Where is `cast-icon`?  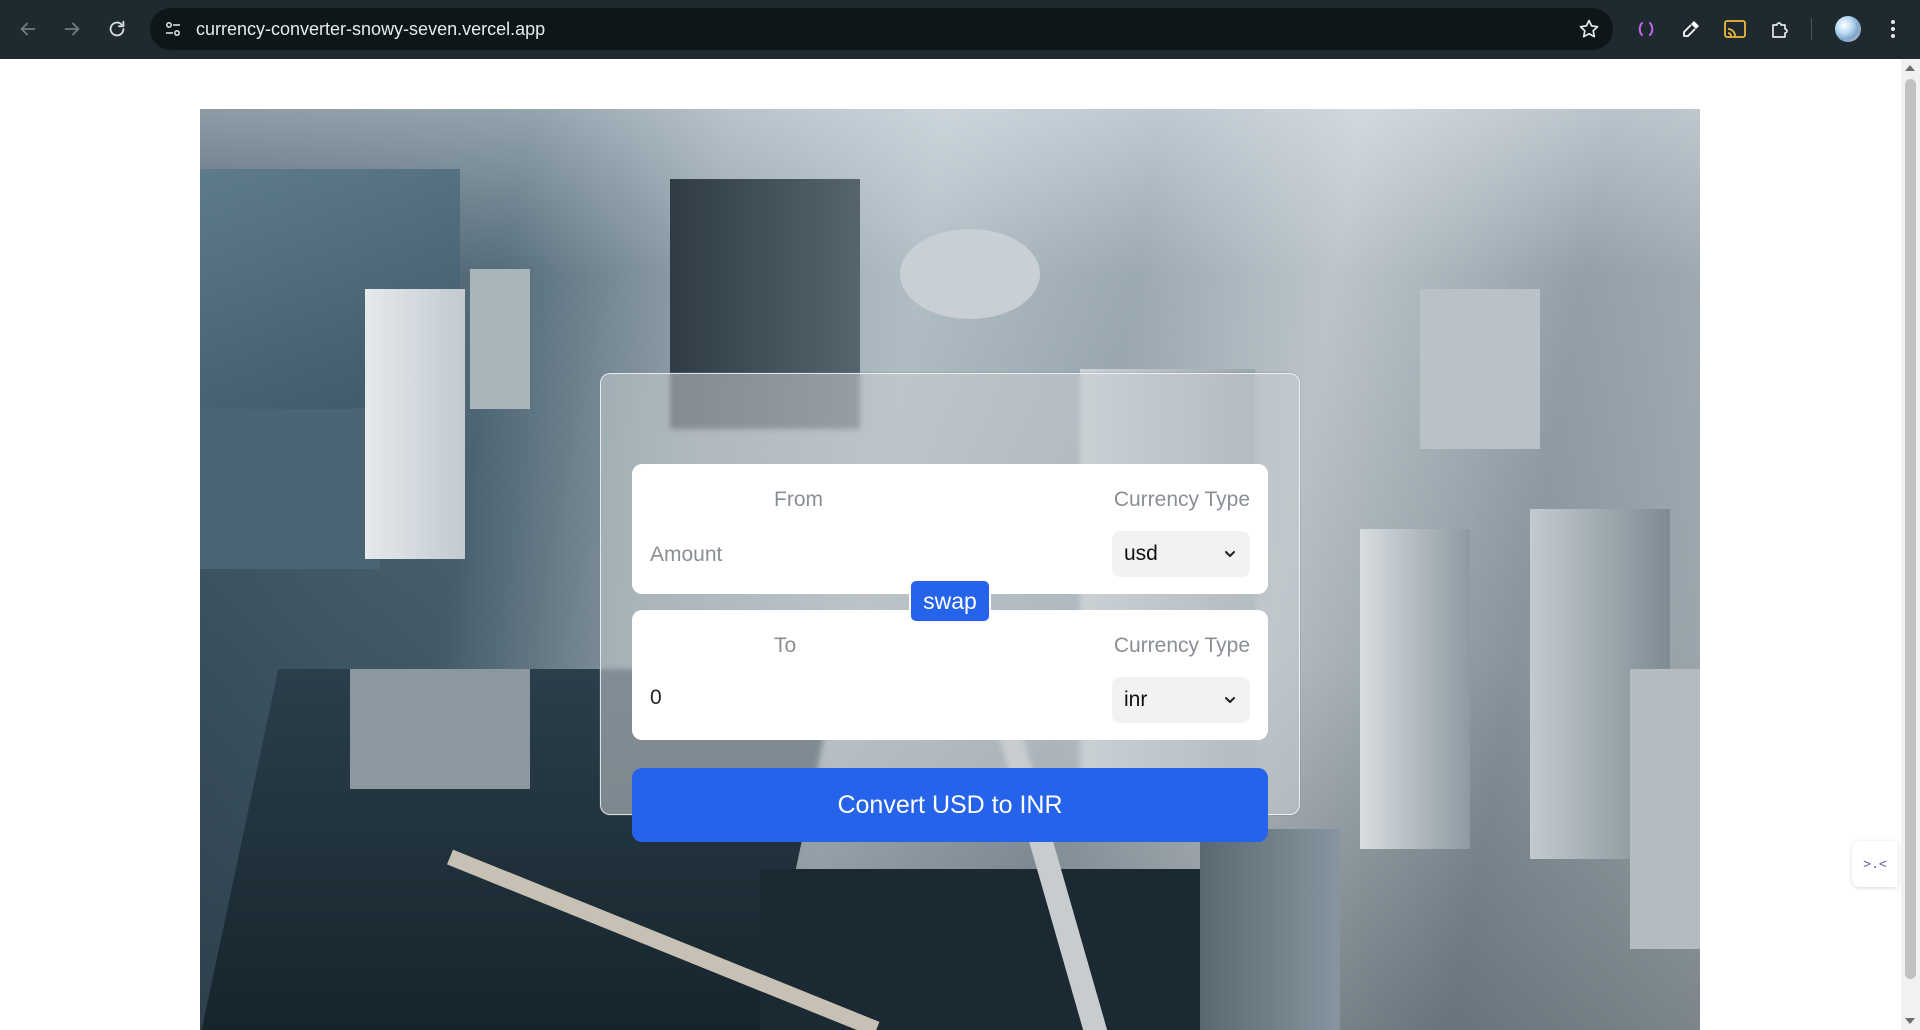
cast-icon is located at coordinates (1735, 29).